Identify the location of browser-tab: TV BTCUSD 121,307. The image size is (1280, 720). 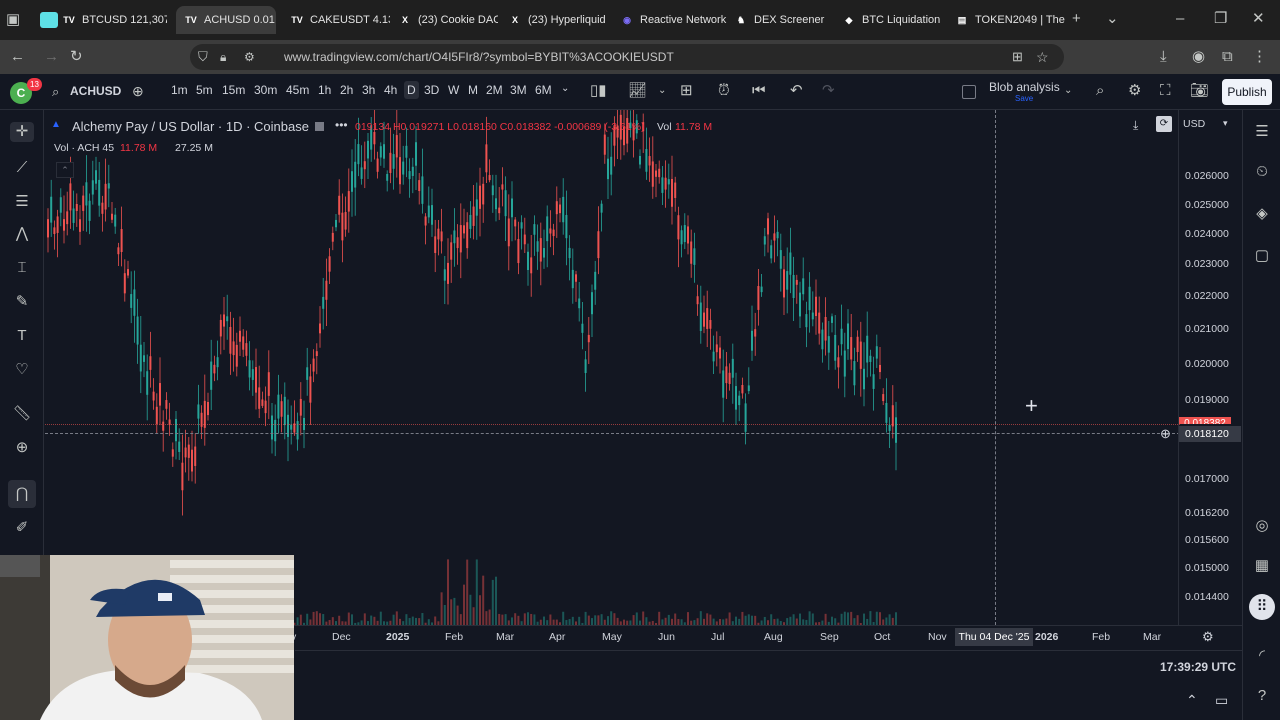
(114, 20).